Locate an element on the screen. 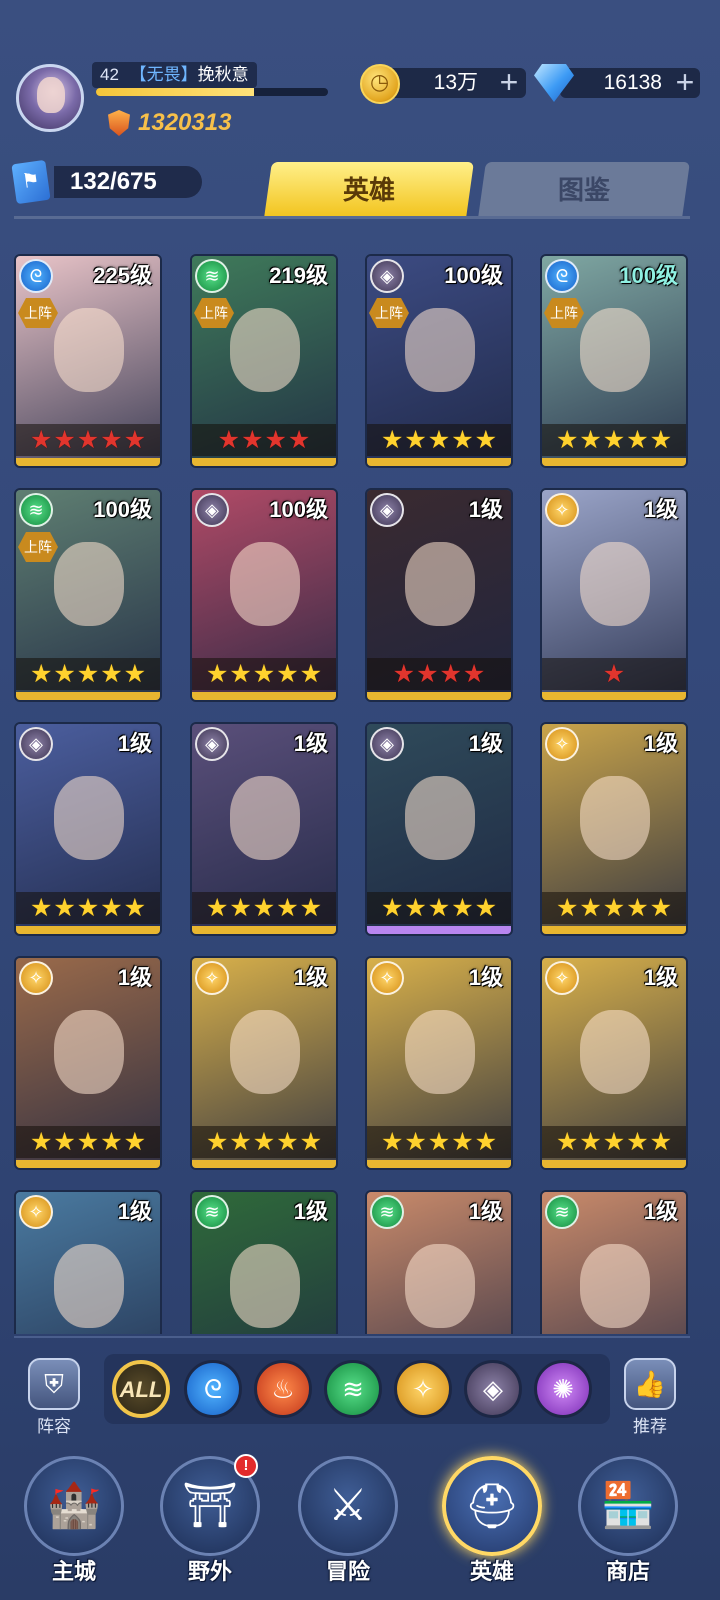 The height and width of the screenshot is (1600, 720). nav-item-portal: ⛩ 野外! is located at coordinates (210, 1522).